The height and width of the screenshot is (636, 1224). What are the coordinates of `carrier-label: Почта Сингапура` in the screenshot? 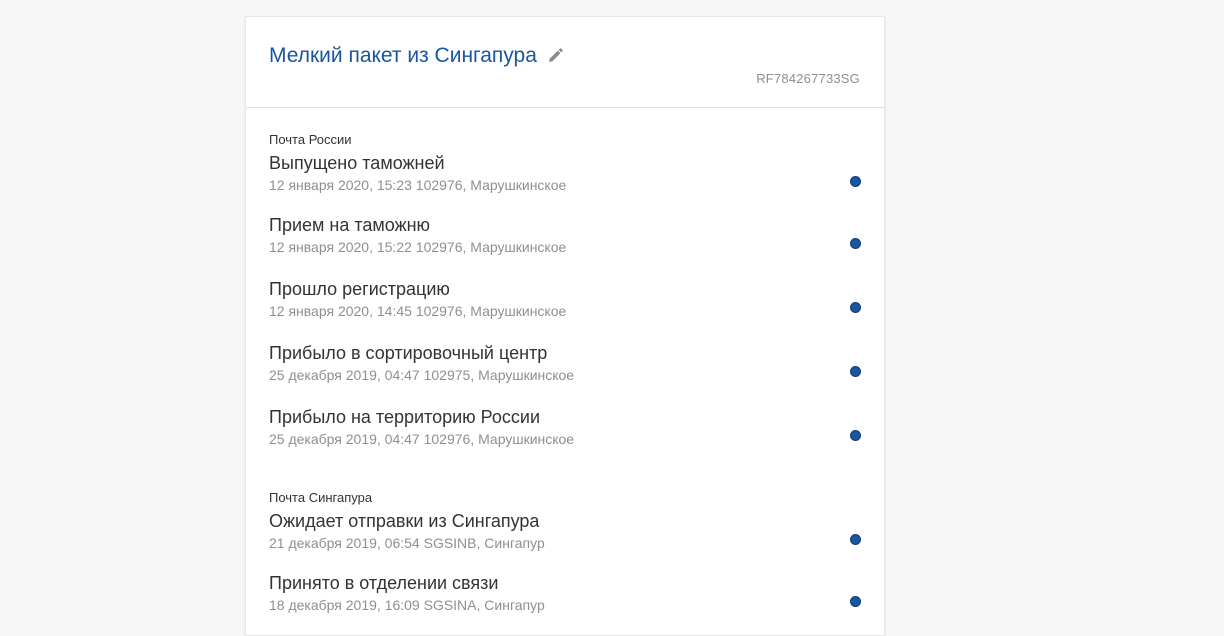 It's located at (321, 497).